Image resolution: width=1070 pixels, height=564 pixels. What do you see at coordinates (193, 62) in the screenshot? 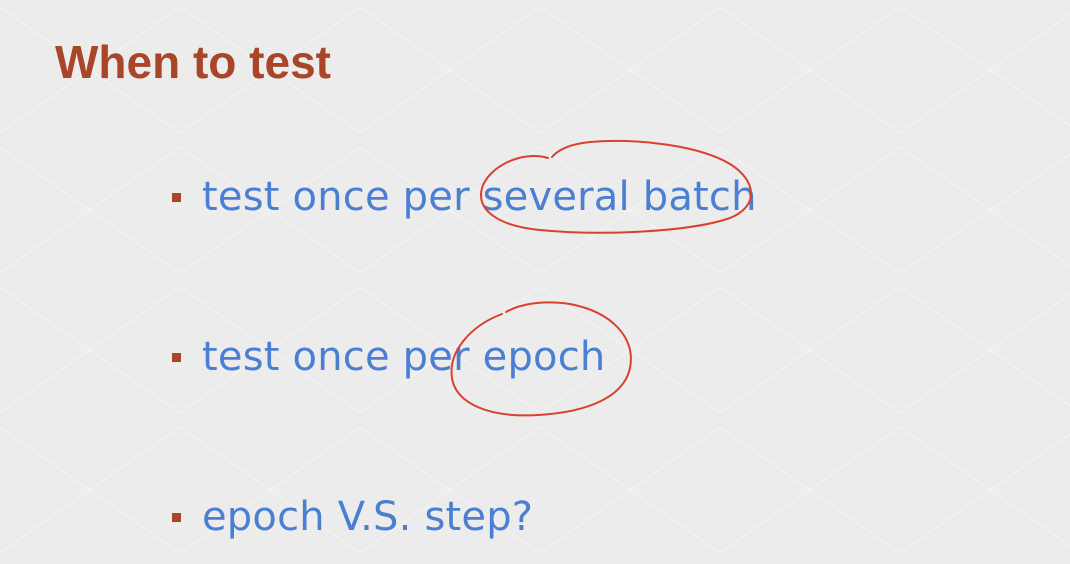
I see `slide-title: When to test` at bounding box center [193, 62].